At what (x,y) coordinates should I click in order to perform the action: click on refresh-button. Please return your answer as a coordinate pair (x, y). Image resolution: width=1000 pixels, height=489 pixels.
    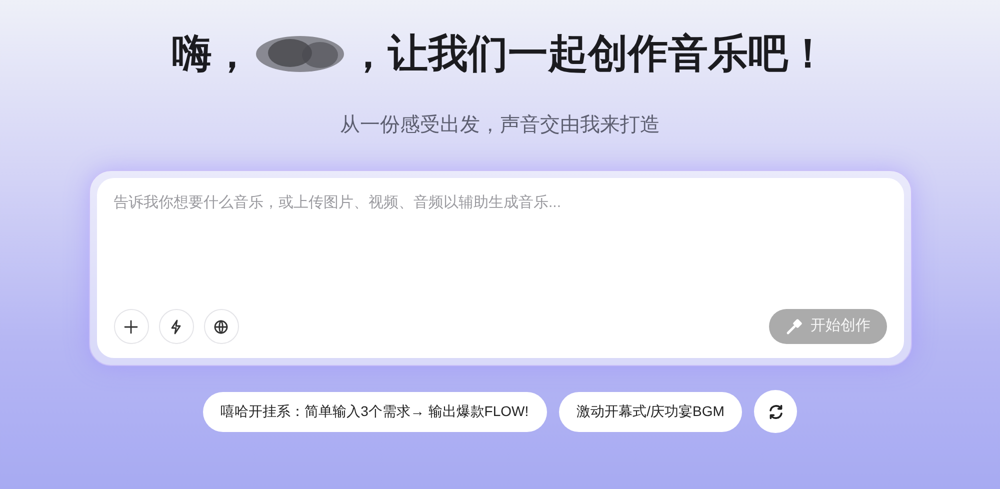
    Looking at the image, I should click on (776, 411).